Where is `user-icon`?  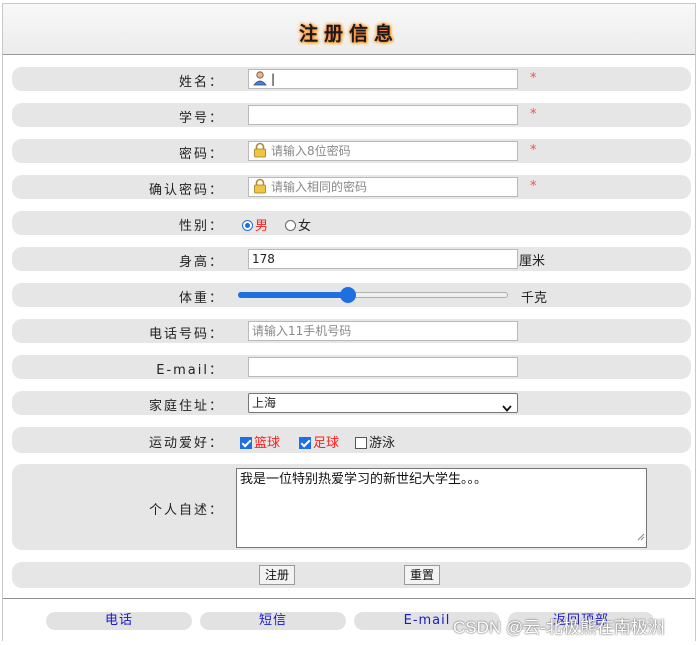 user-icon is located at coordinates (260, 78).